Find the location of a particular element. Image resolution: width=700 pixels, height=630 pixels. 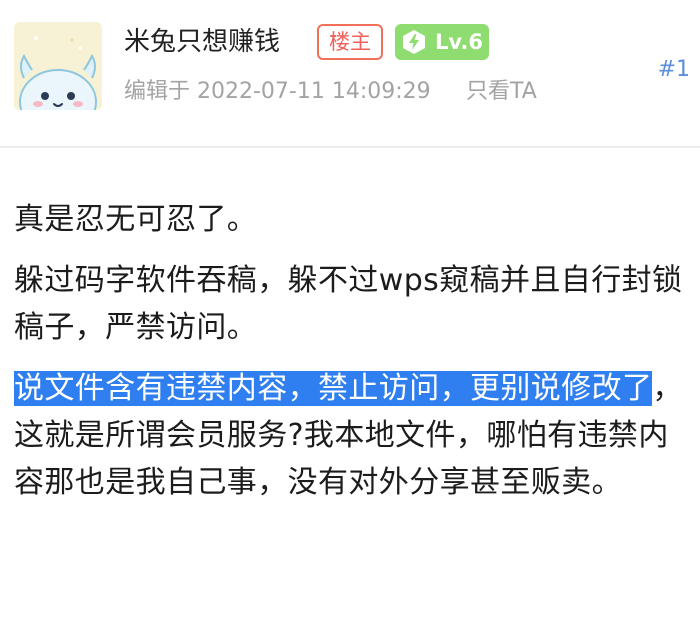

level-label: Lv.6 is located at coordinates (459, 42).